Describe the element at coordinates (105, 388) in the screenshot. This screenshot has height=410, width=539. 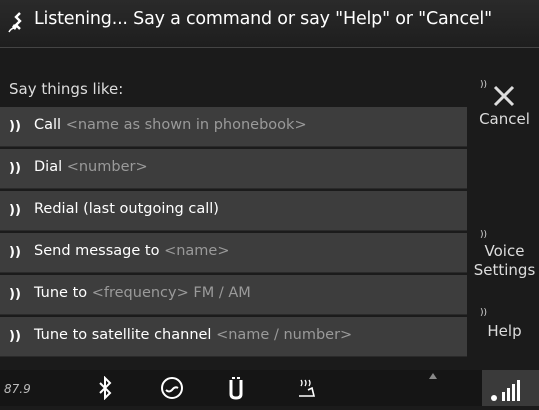
I see `bluetooth-icon` at that location.